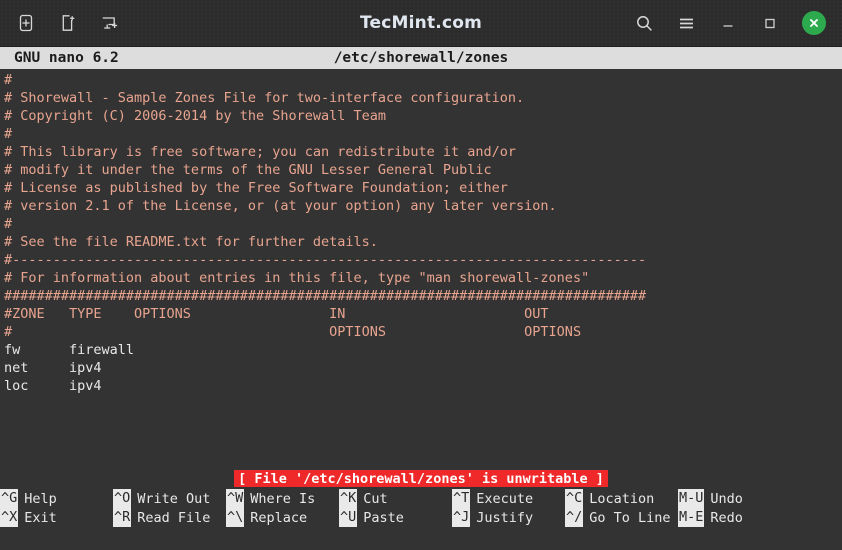  Describe the element at coordinates (69, 350) in the screenshot. I see `editor-line: fw firewall` at that location.